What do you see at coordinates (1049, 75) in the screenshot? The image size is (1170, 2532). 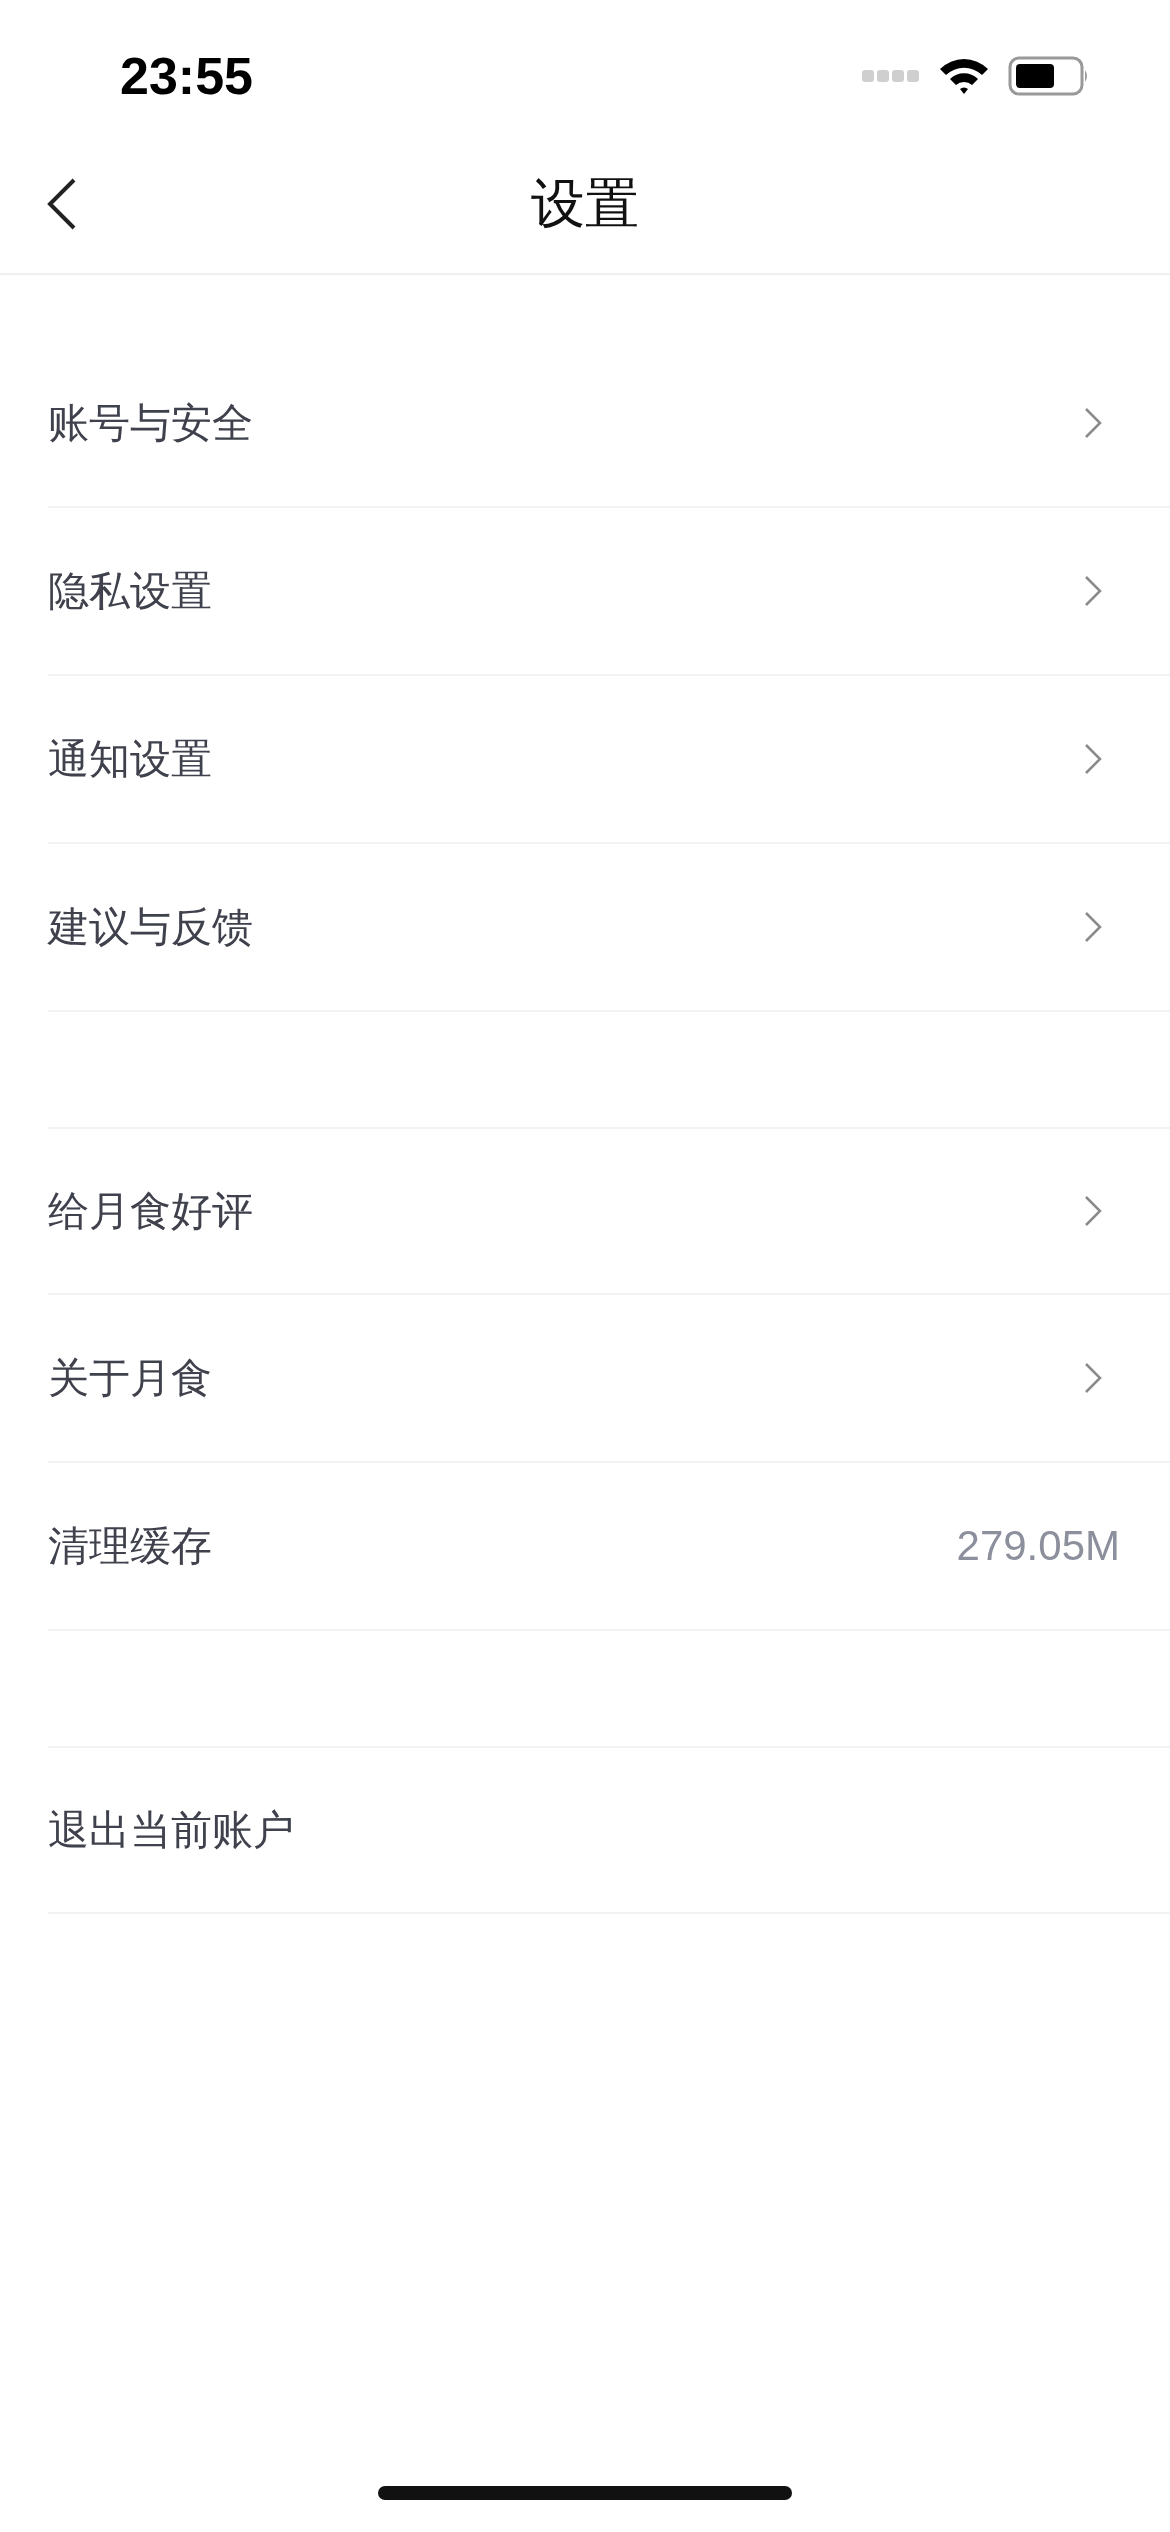 I see `battery-icon` at bounding box center [1049, 75].